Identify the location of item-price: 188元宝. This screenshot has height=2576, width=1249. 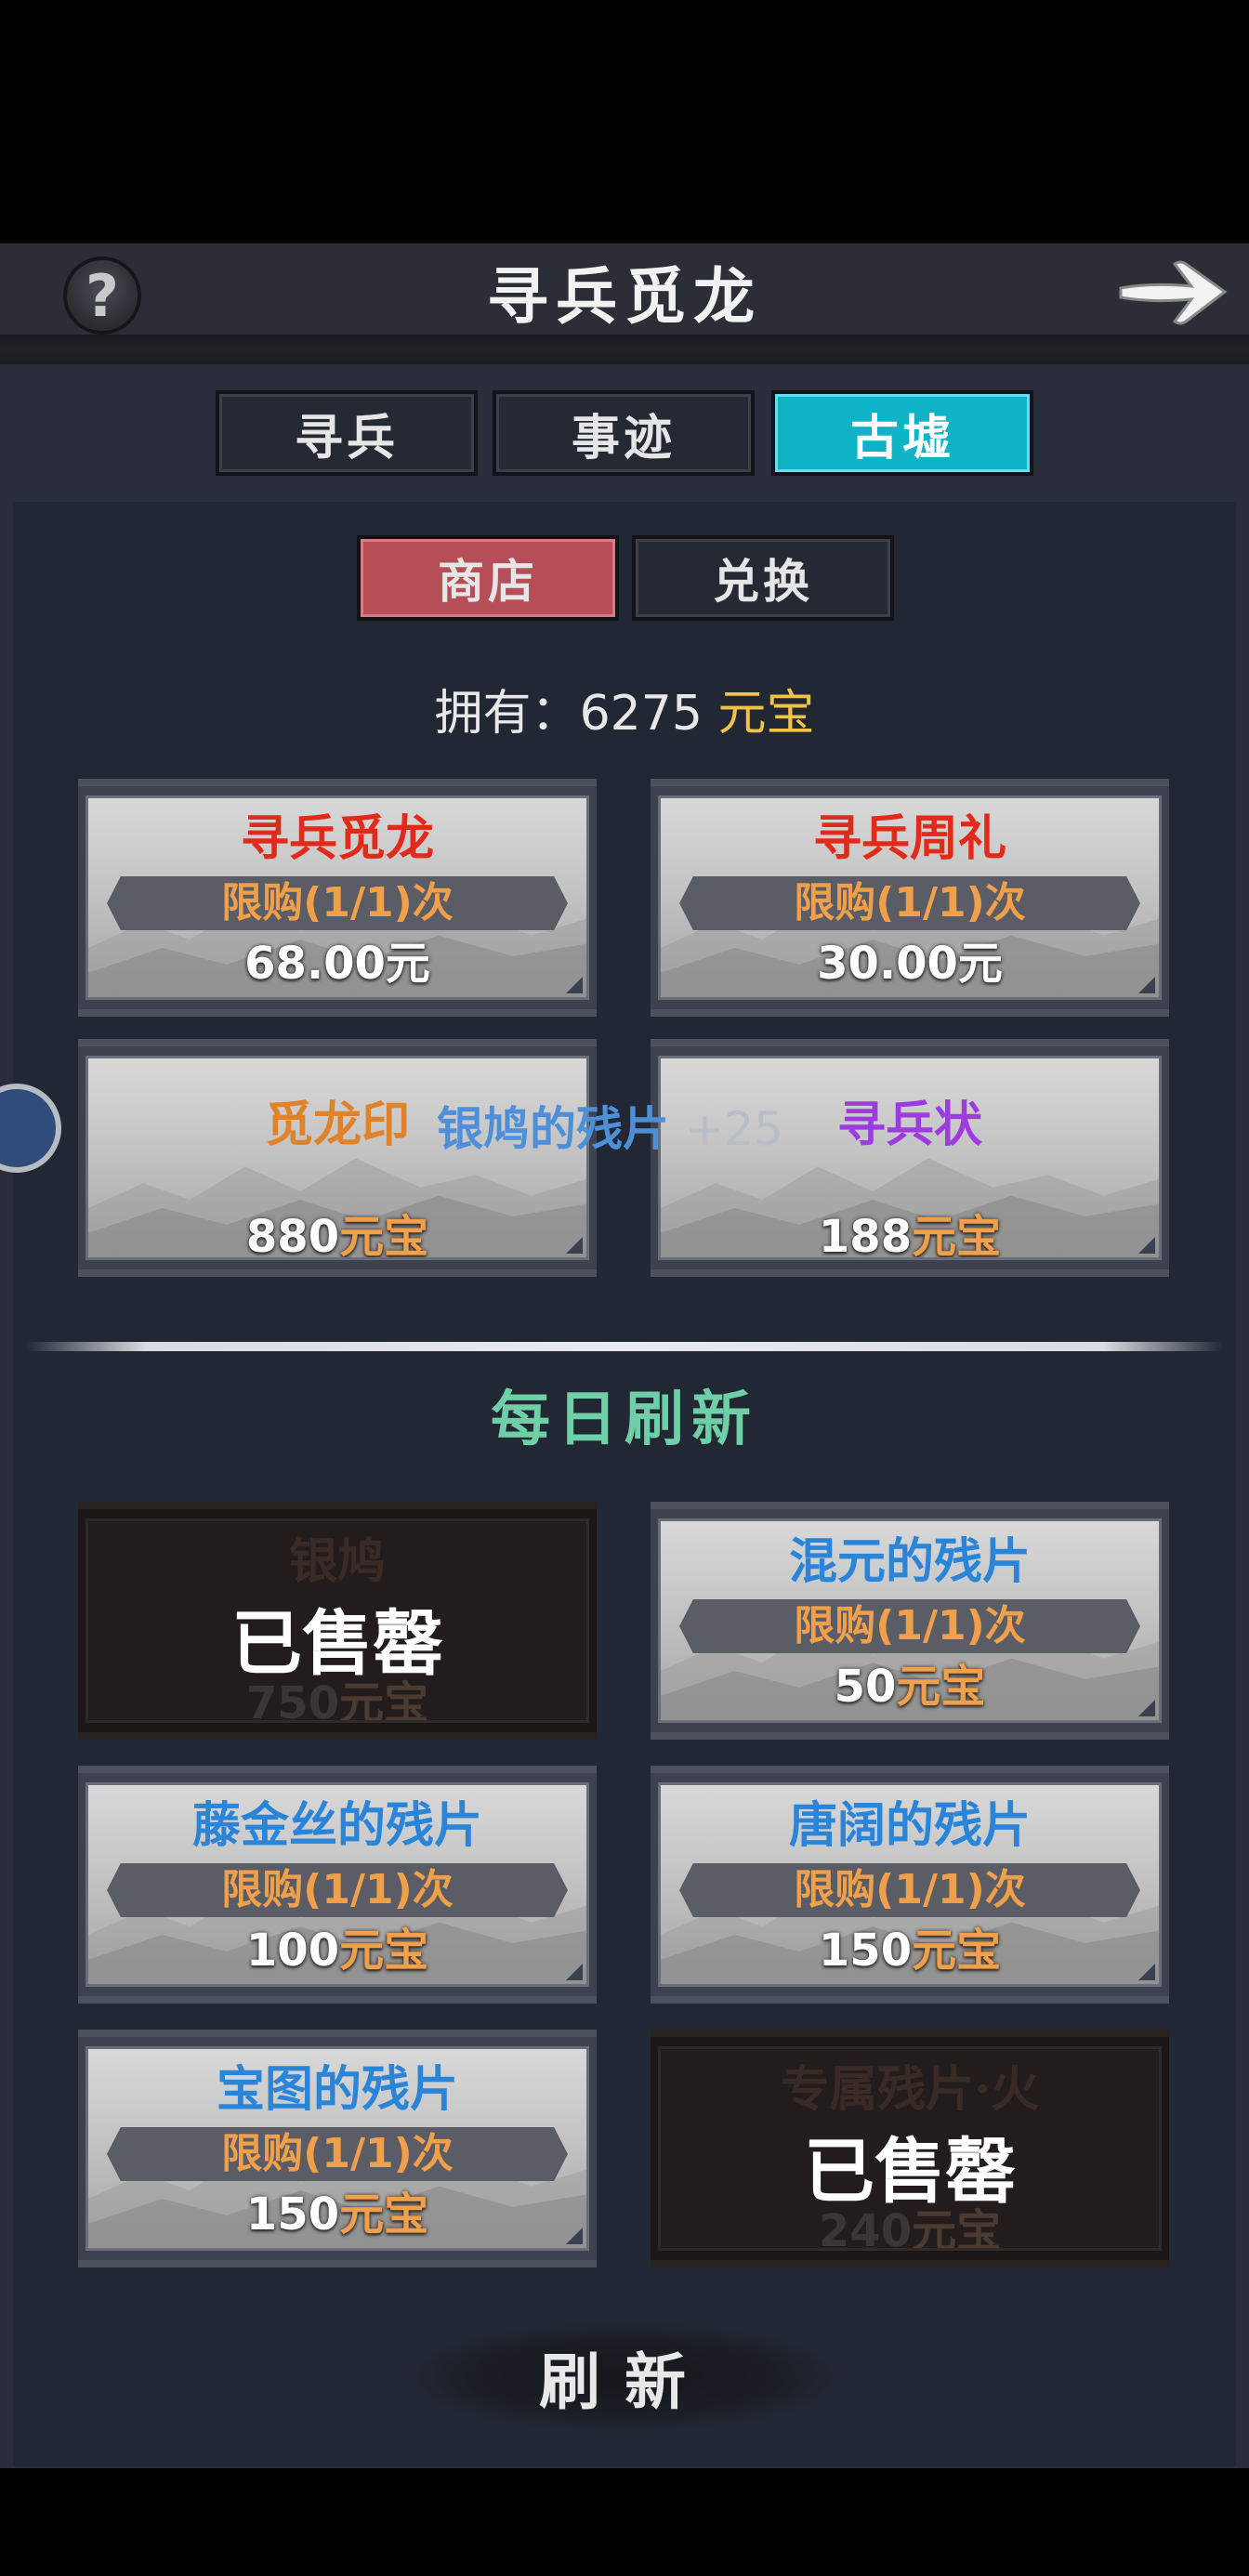
(910, 1235).